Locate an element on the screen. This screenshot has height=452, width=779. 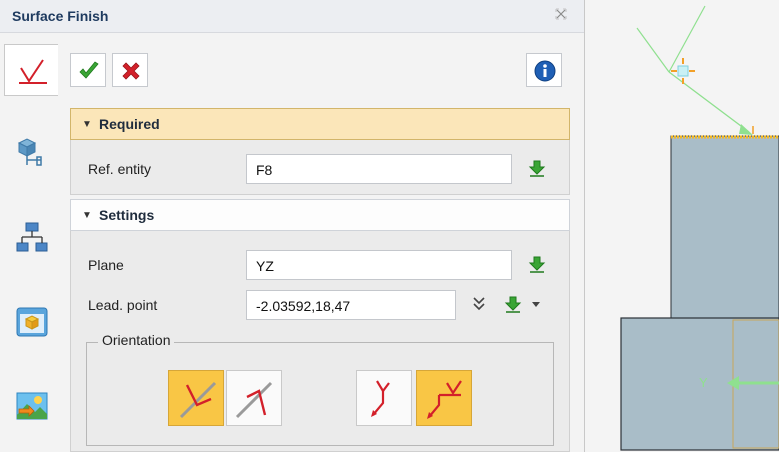
hierarchy-tab is located at coordinates (31, 238).